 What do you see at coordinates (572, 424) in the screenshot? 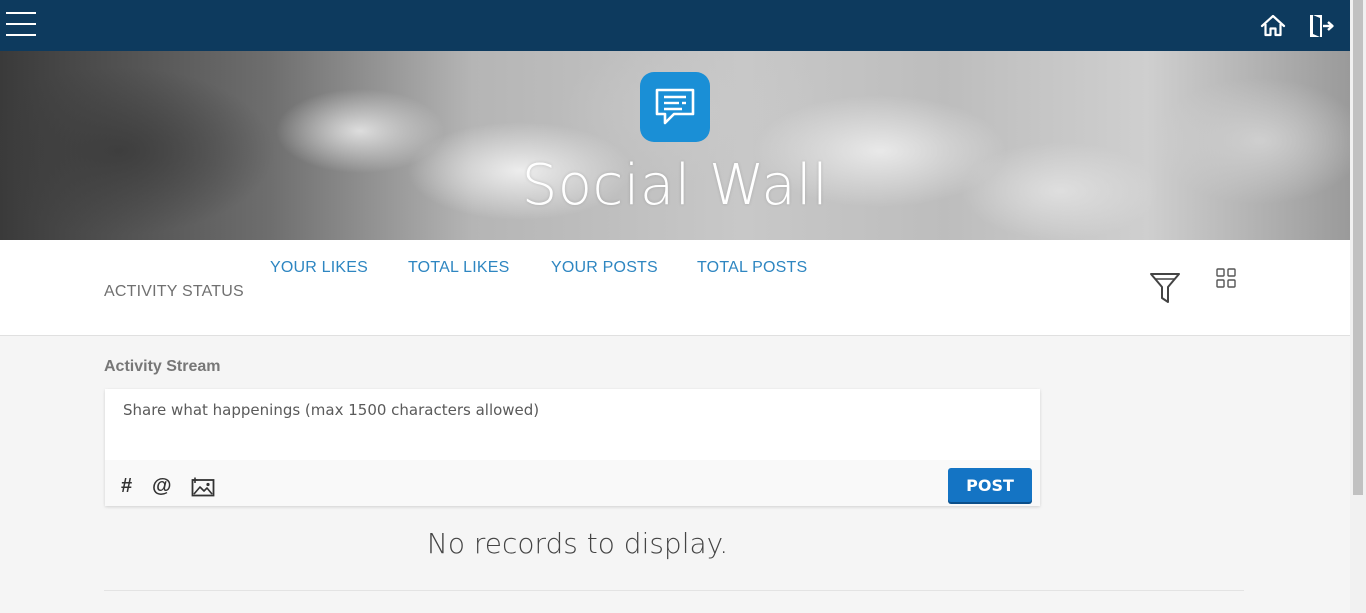
I see `post-input` at bounding box center [572, 424].